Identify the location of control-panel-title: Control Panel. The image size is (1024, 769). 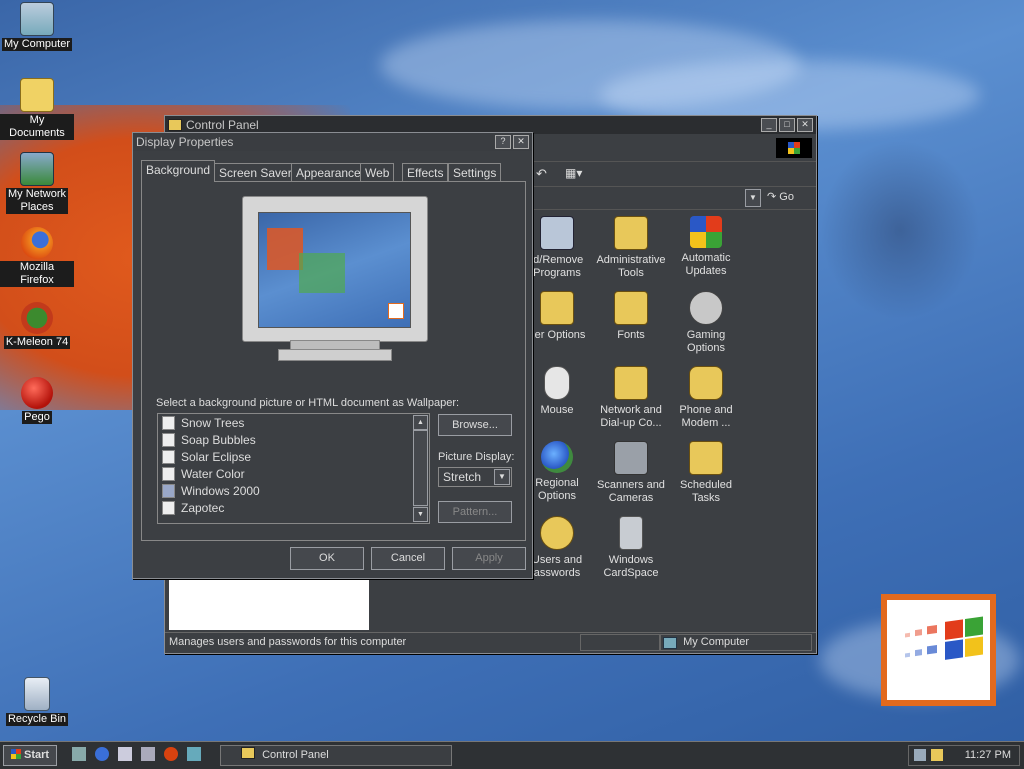
(222, 125).